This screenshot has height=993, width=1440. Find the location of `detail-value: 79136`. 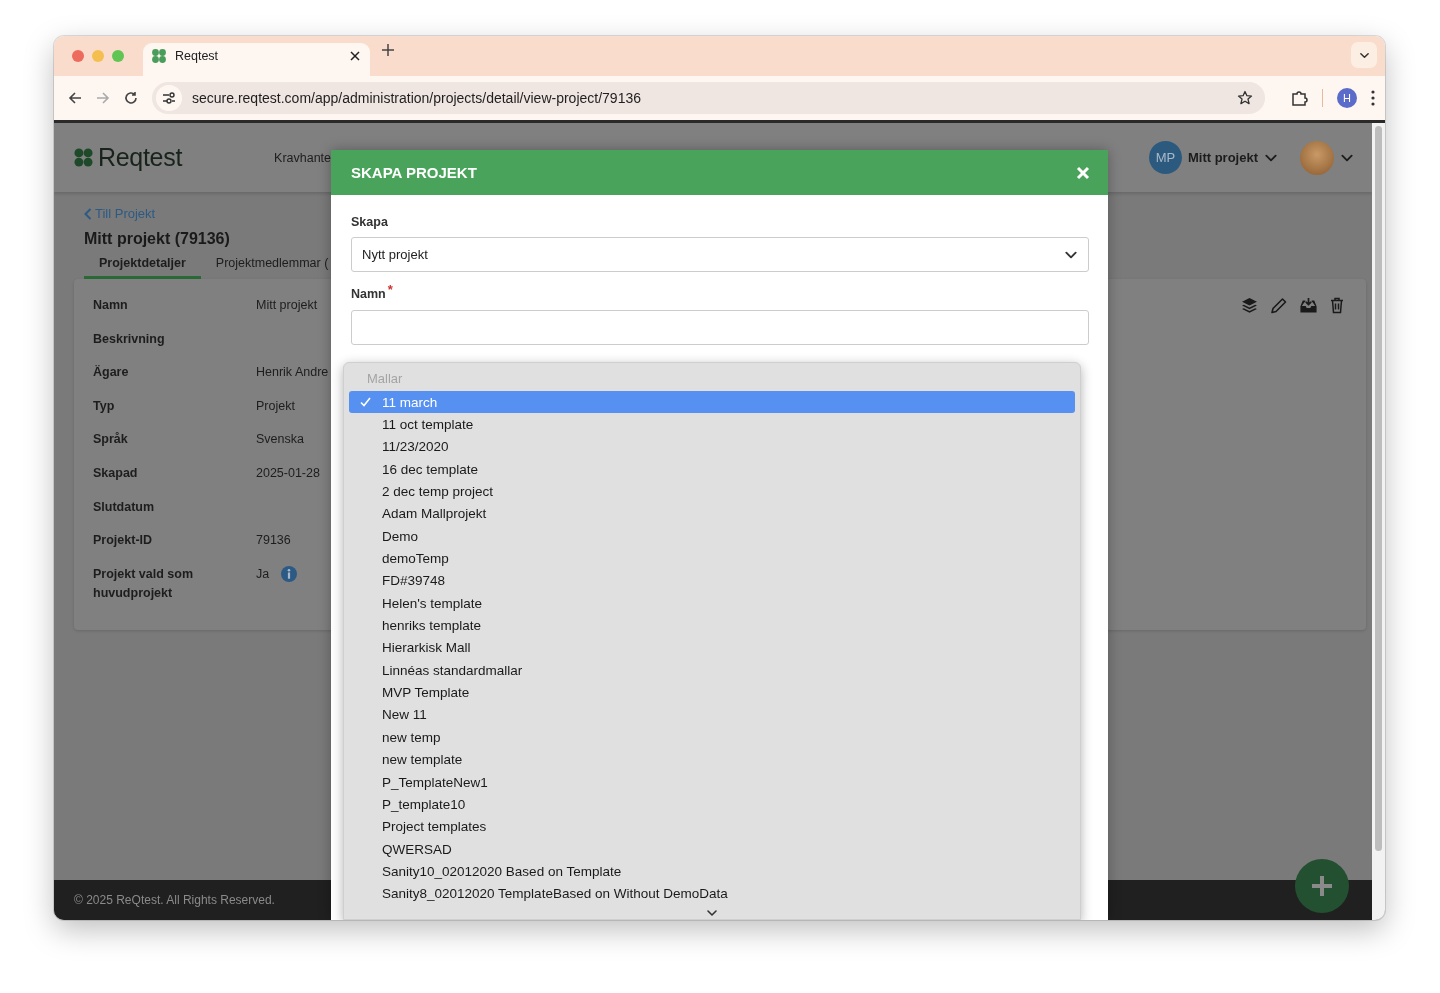

detail-value: 79136 is located at coordinates (273, 541).